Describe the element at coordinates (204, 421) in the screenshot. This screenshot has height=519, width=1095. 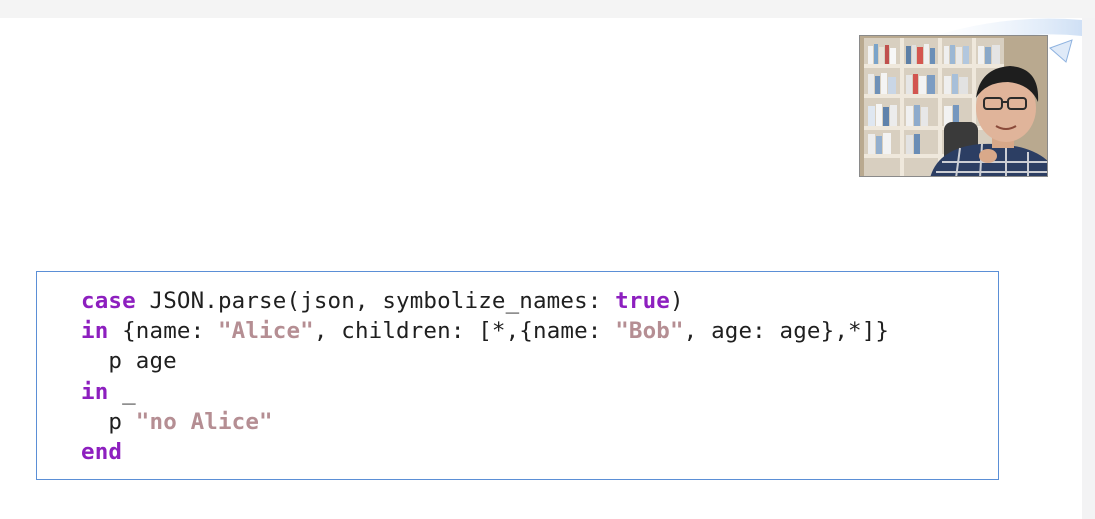
I see `code-string: "no Alice"` at that location.